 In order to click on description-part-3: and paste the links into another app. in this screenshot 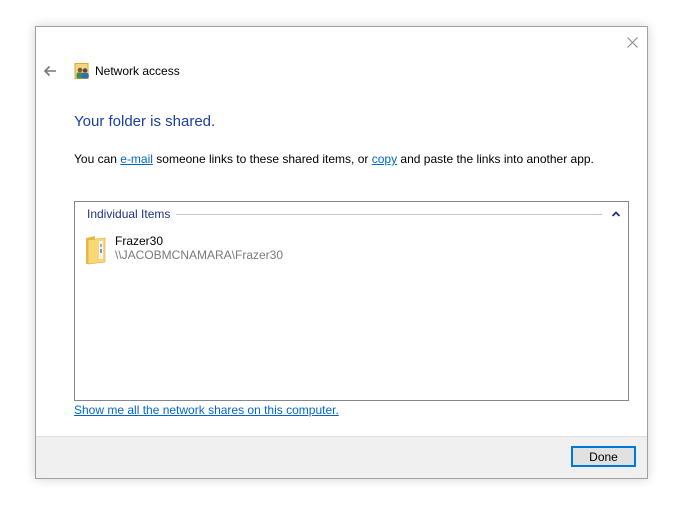, I will do `click(495, 159)`.